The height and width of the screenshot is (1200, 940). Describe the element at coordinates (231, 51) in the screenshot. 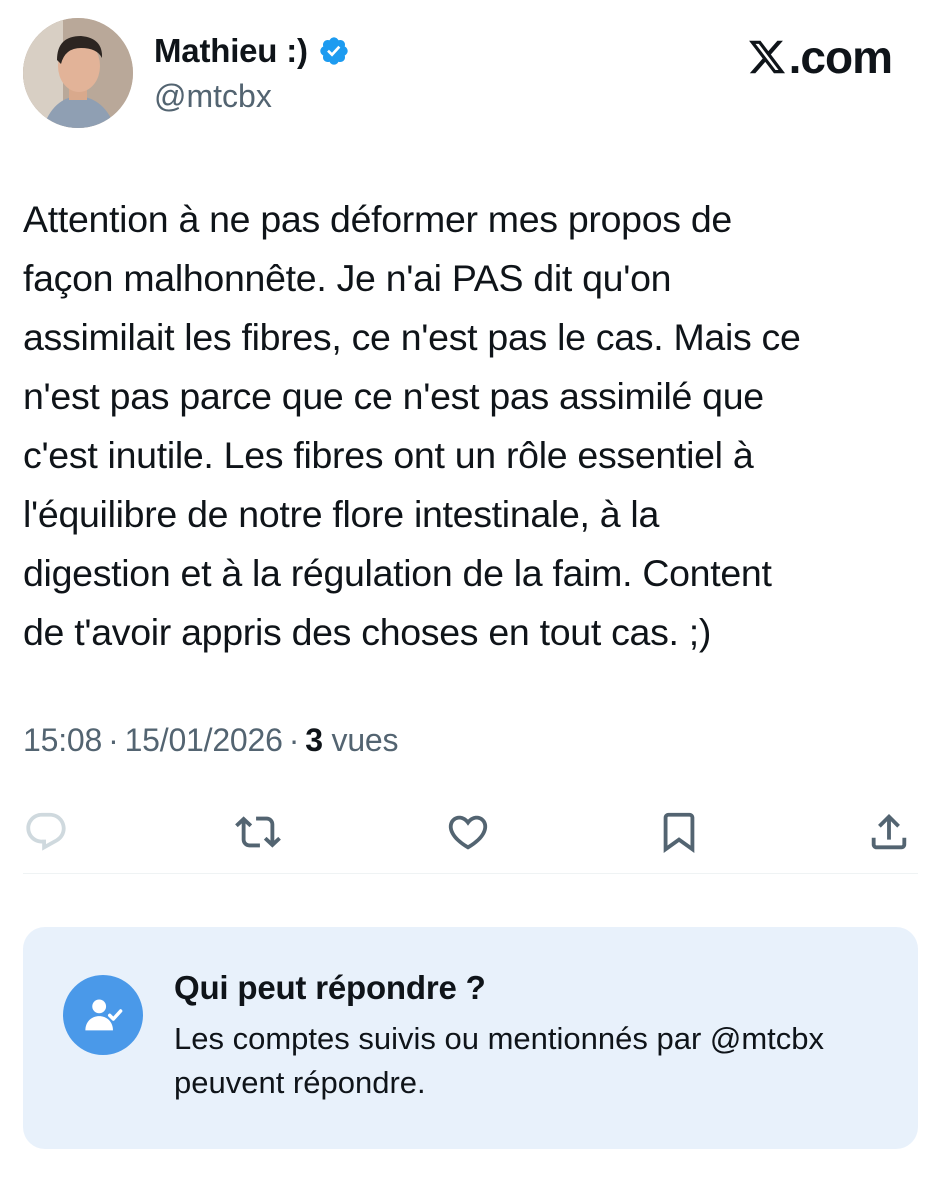

I see `author-display-name: Mathieu :)` at that location.